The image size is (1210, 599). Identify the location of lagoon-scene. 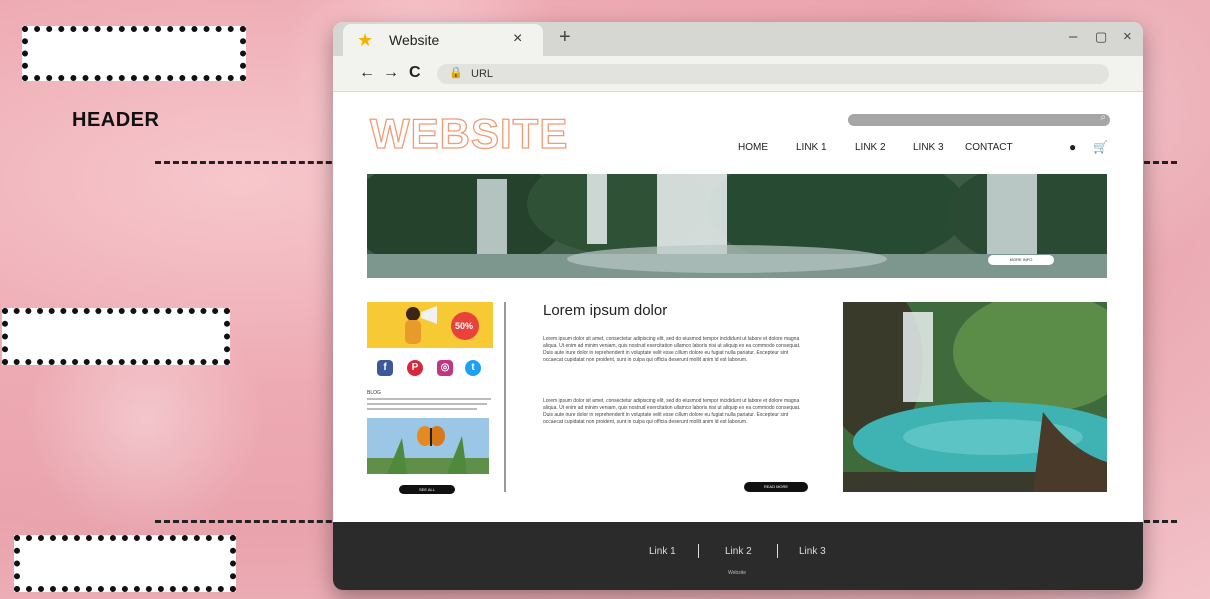
(975, 397).